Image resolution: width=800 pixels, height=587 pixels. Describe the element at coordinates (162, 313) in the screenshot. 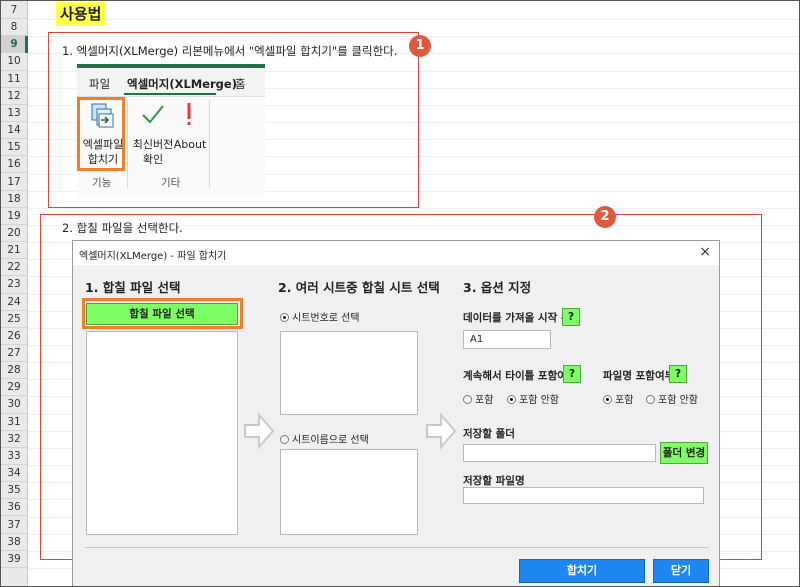

I see `select-files-highlight` at that location.